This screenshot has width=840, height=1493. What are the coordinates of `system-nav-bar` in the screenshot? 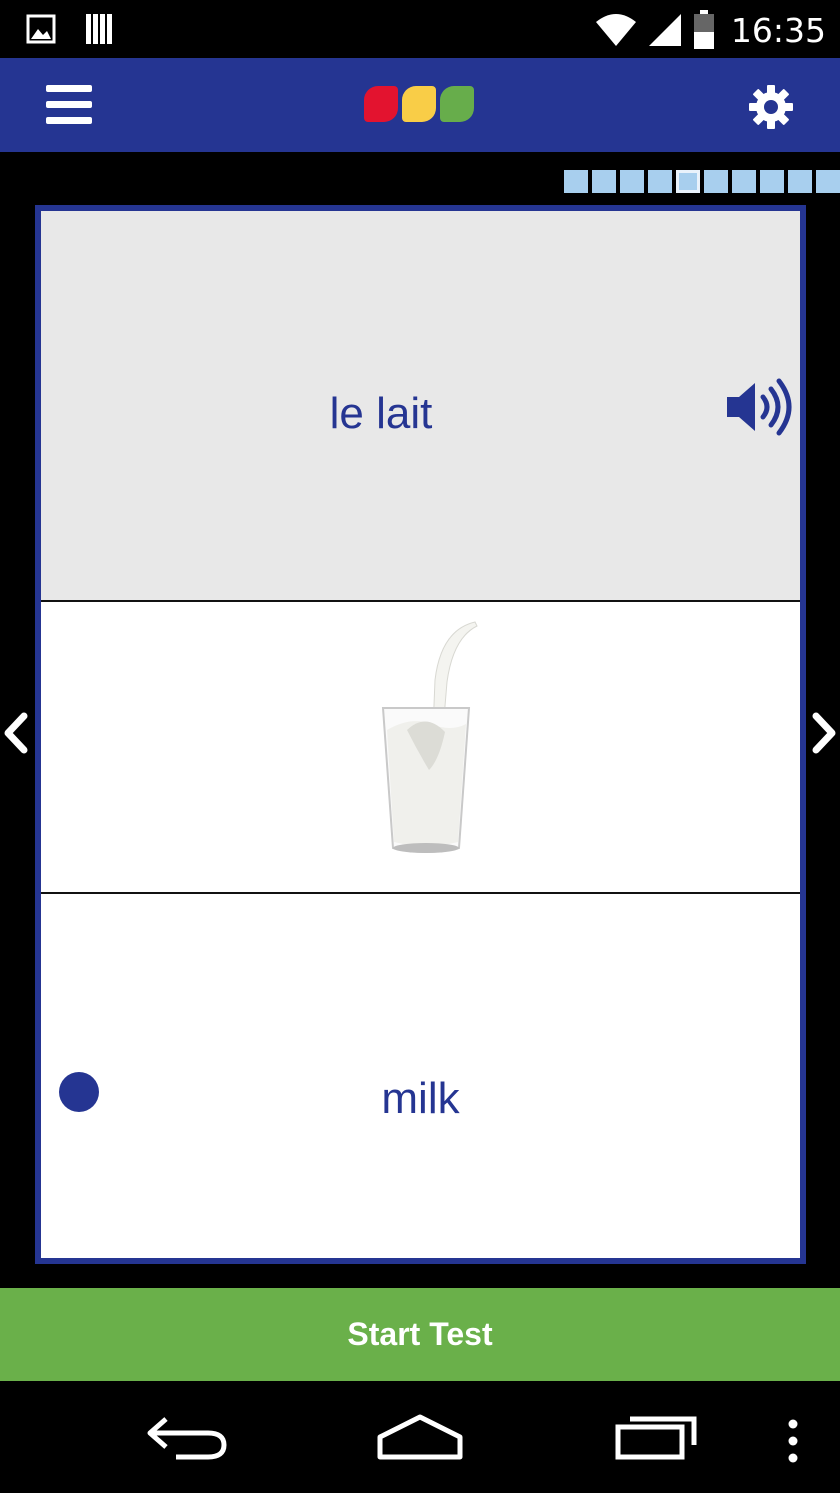 It's located at (420, 1437).